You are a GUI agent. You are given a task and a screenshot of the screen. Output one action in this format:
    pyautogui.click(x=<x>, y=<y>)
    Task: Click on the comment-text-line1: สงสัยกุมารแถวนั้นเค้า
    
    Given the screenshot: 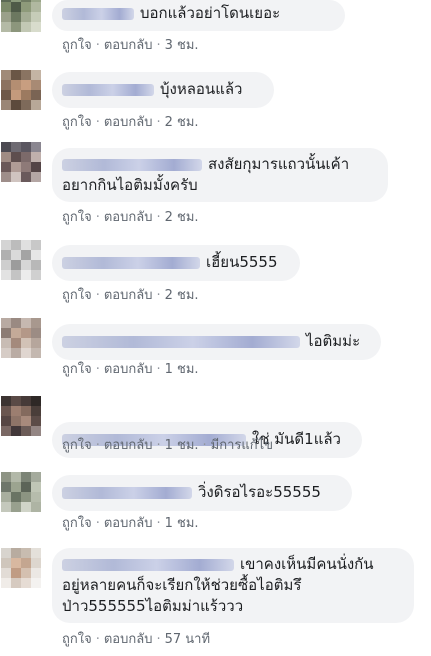 What is the action you would take?
    pyautogui.click(x=279, y=164)
    